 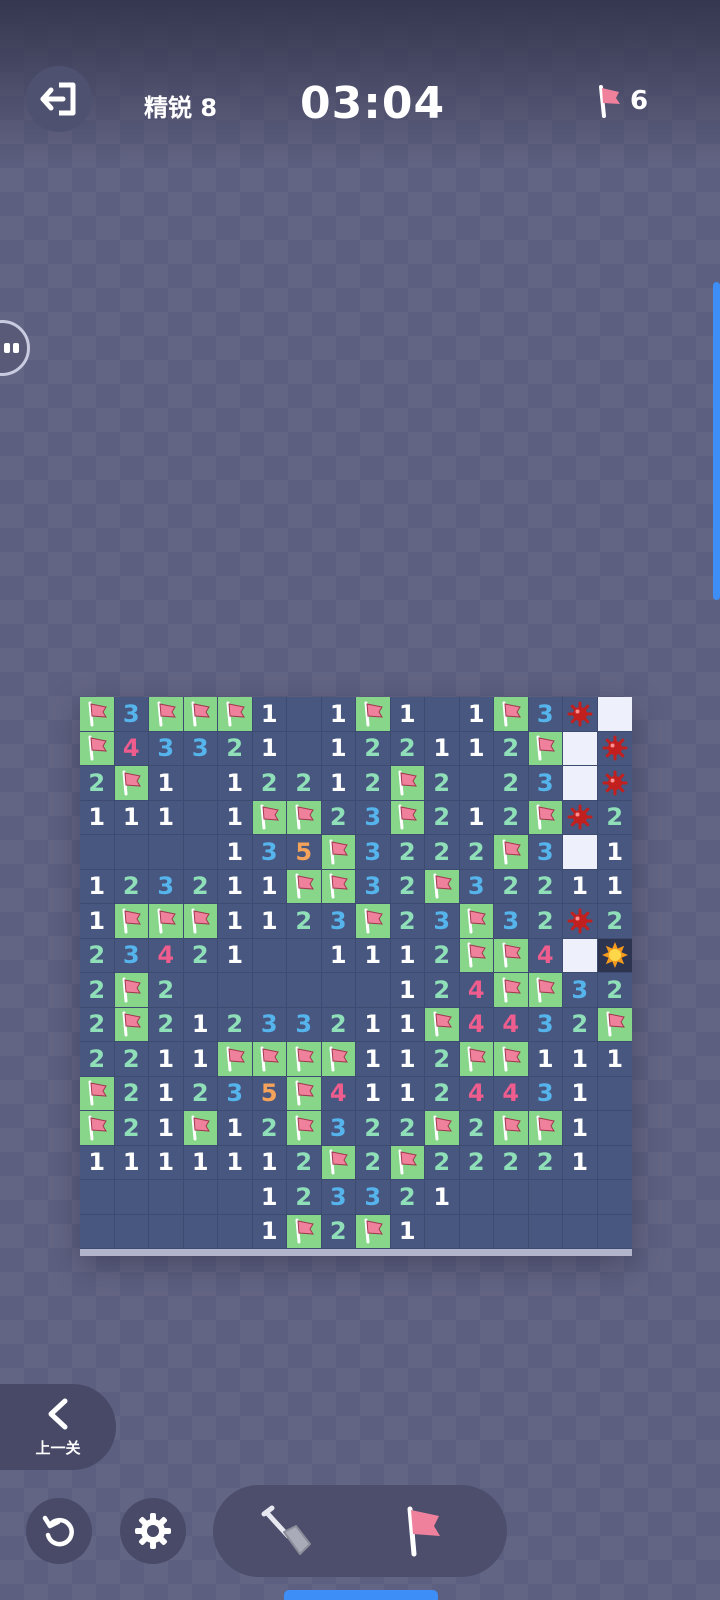 I want to click on settings-button, so click(x=153, y=1531).